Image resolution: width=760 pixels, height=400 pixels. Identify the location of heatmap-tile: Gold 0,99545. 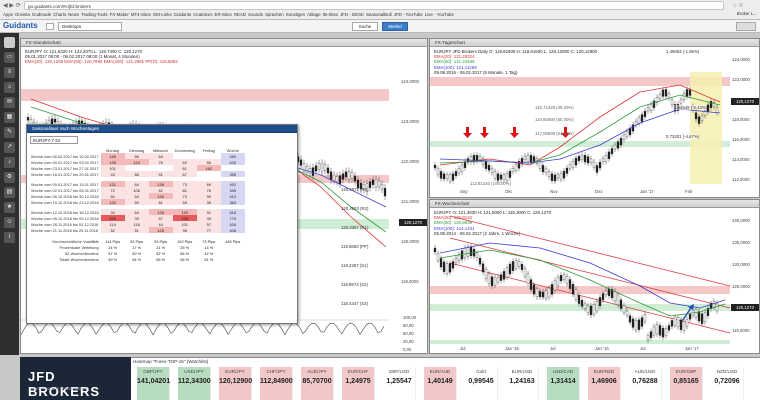
(481, 383).